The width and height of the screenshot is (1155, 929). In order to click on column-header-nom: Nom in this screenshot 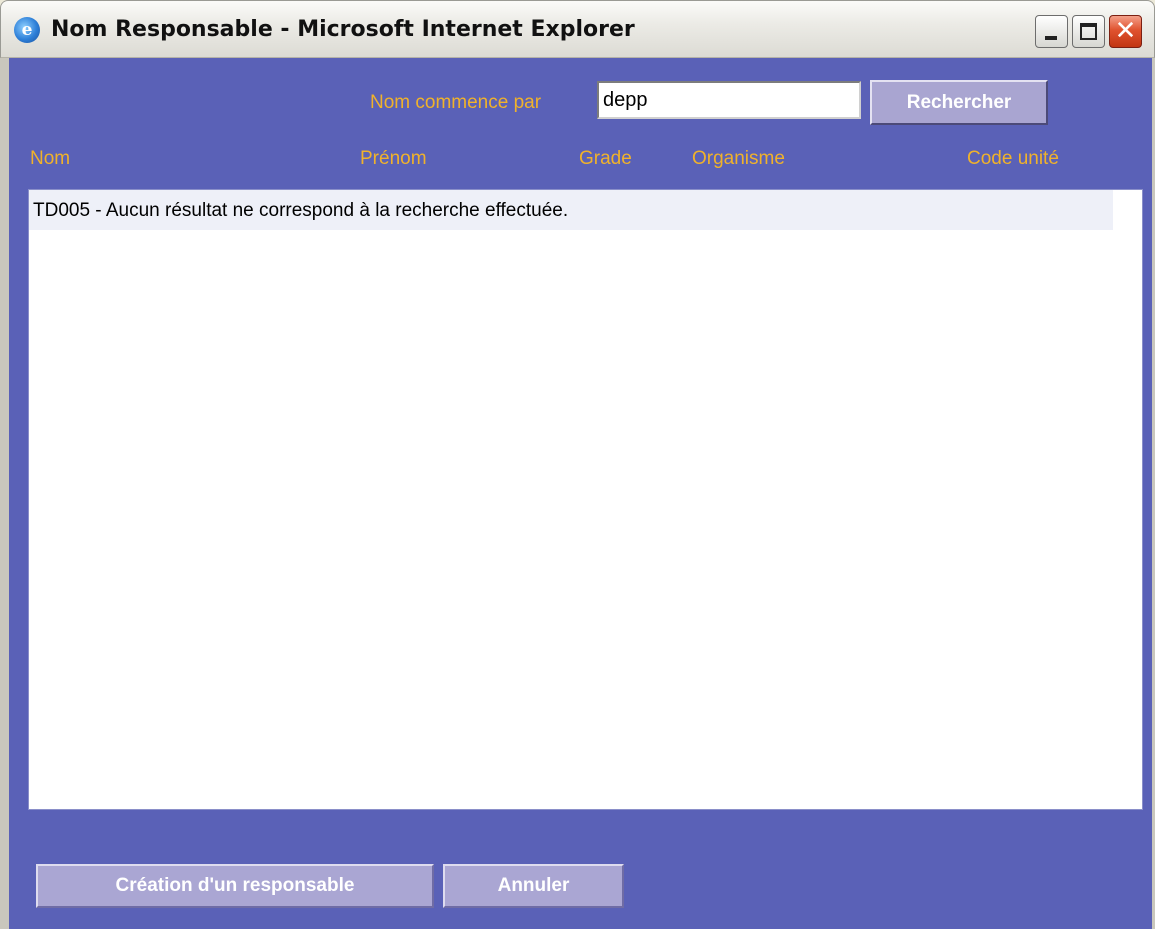, I will do `click(50, 158)`.